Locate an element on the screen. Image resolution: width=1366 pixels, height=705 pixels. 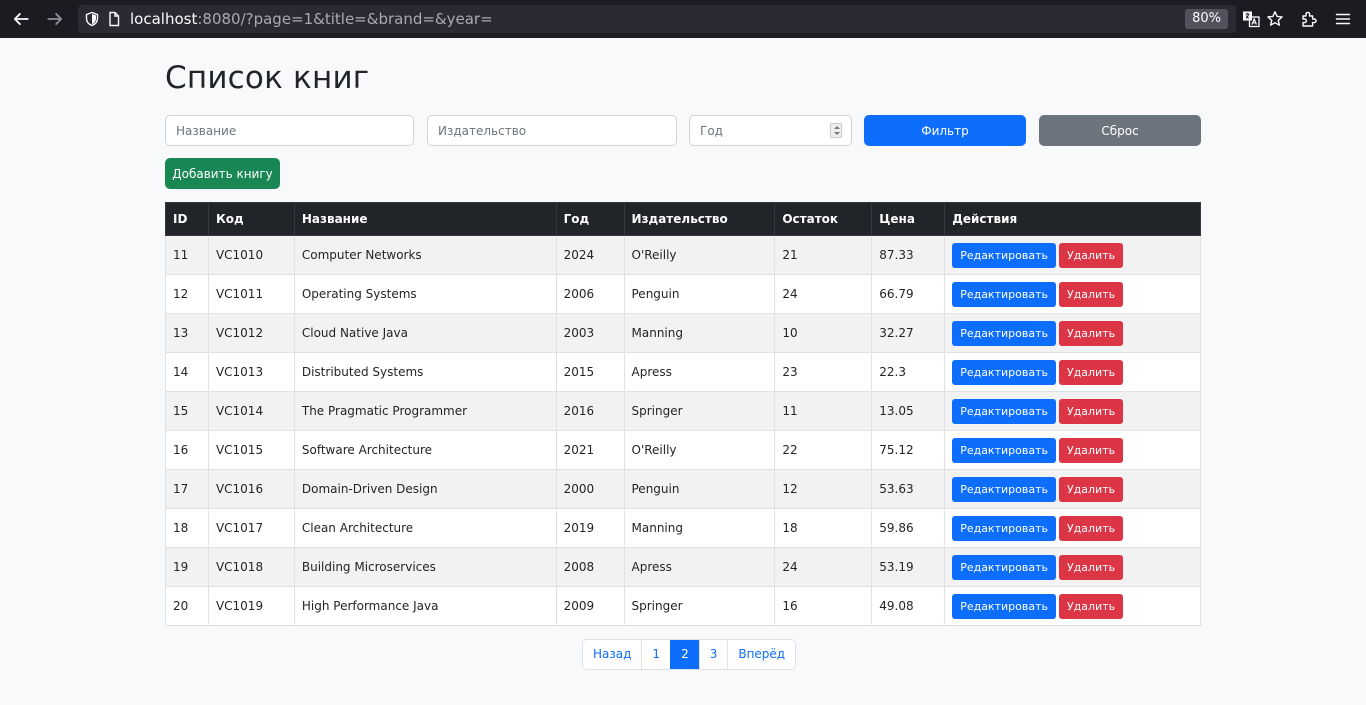
pagination-page-2: 2 is located at coordinates (684, 654).